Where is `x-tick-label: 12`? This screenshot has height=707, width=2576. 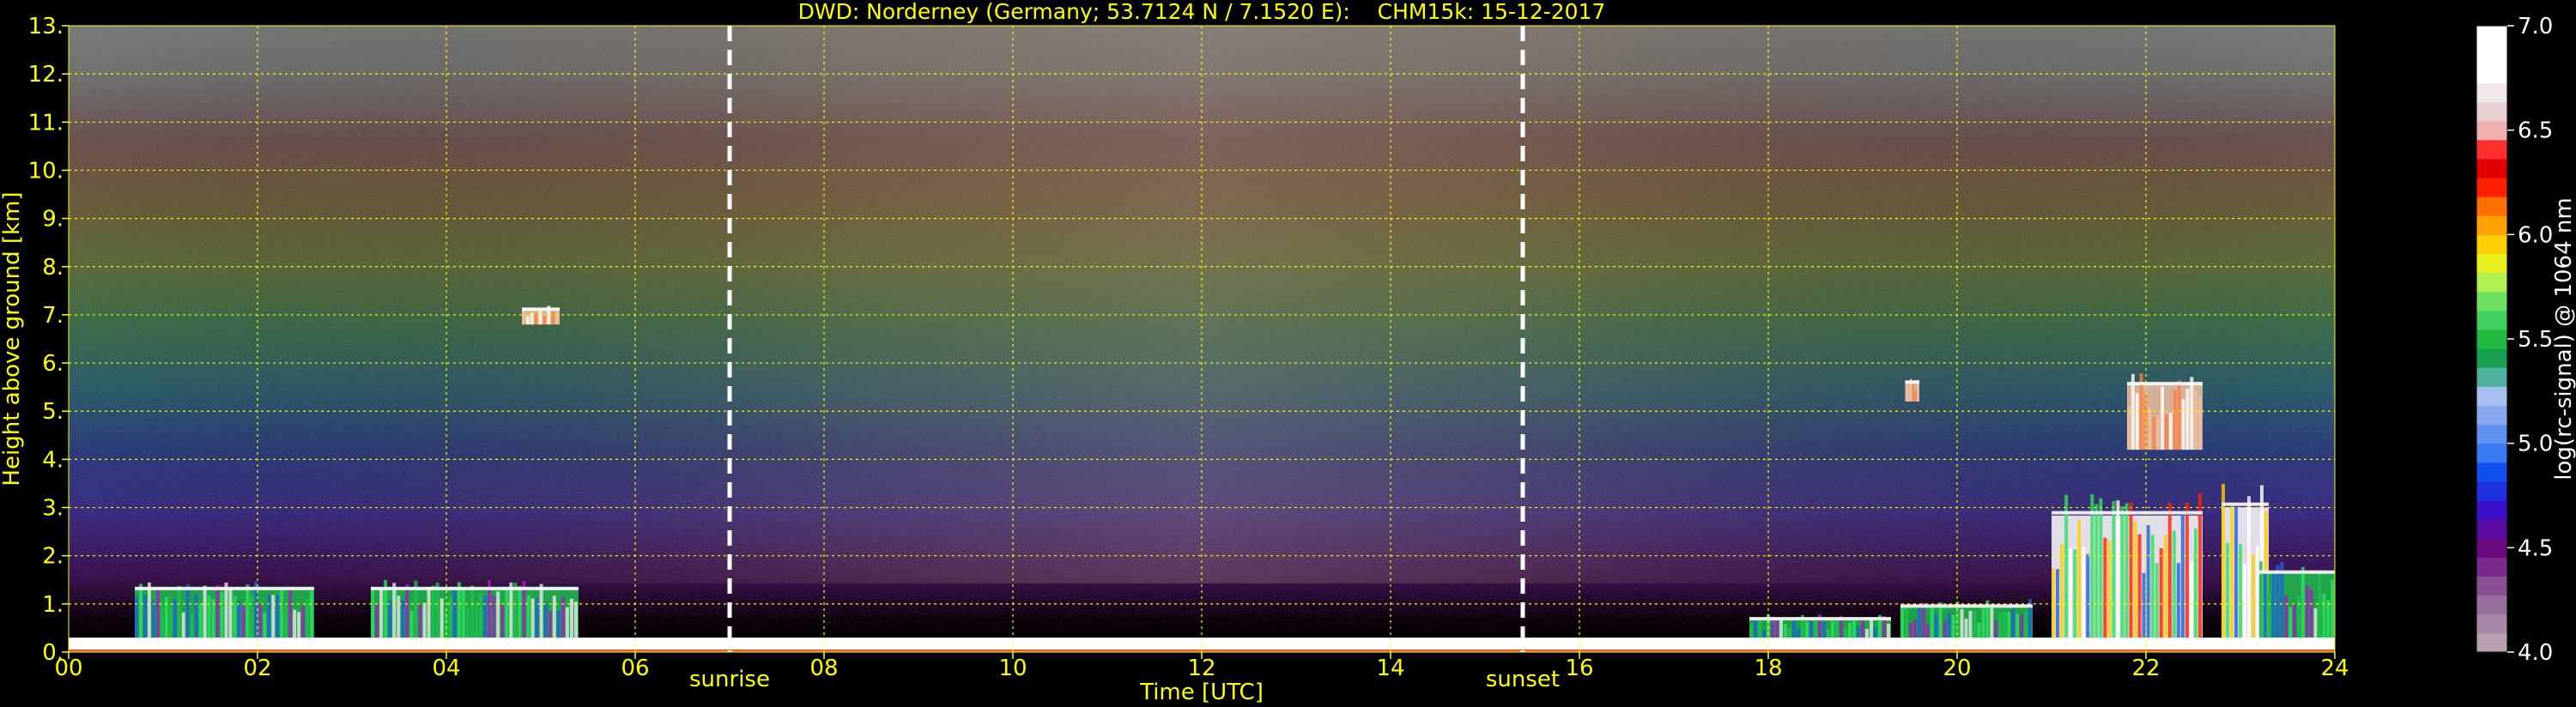 x-tick-label: 12 is located at coordinates (1201, 668).